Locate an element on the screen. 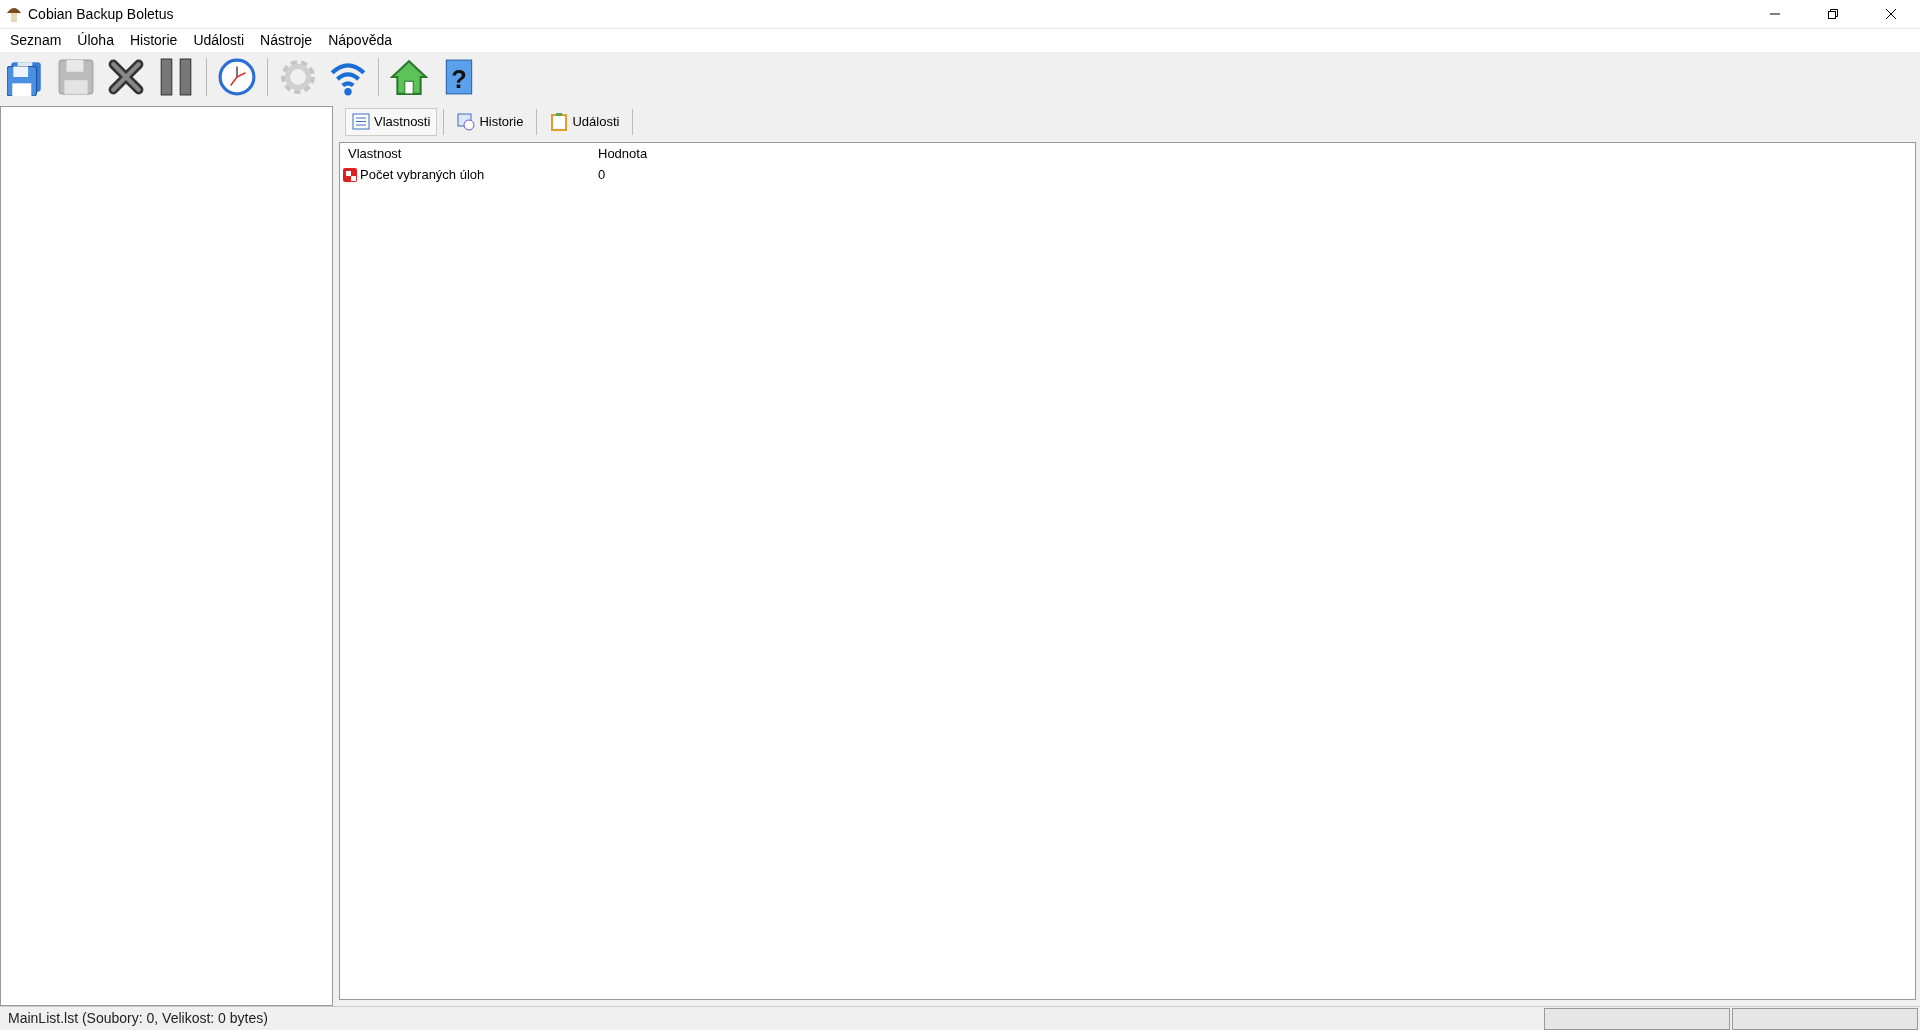 This screenshot has height=1030, width=1920. status-text: MainList.lst (Soubory: 0, Velikost: 0 bytes) is located at coordinates (138, 1018).